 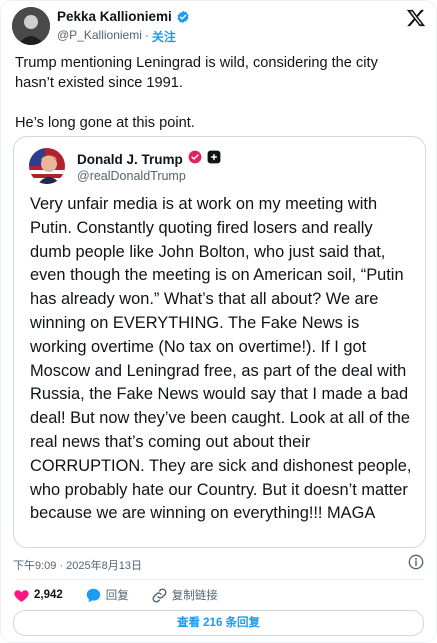 I want to click on heart-icon, so click(x=21, y=595).